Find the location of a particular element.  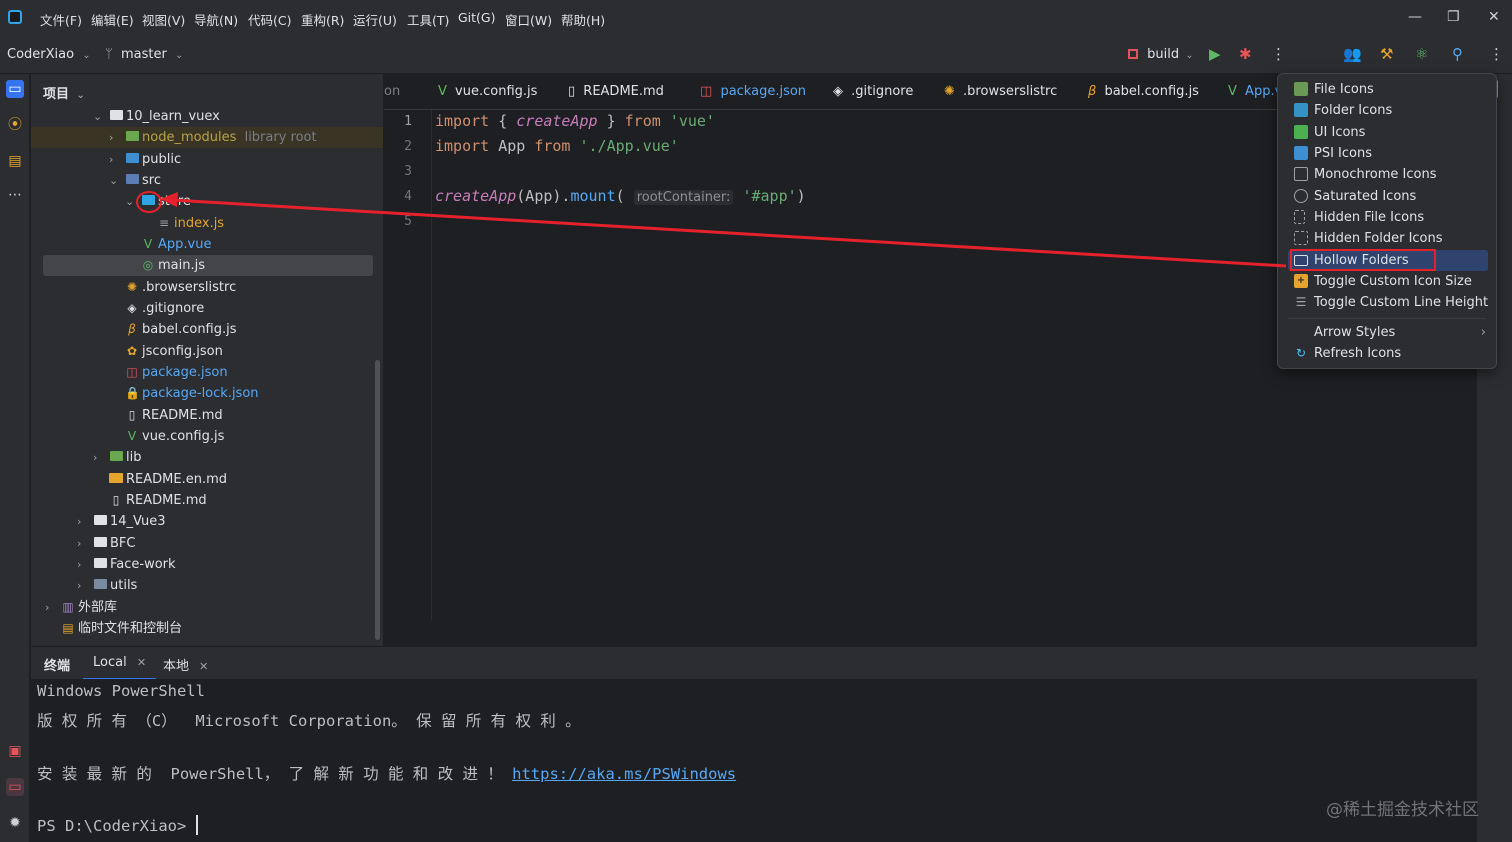

problems-icon: ✹ is located at coordinates (15, 823).